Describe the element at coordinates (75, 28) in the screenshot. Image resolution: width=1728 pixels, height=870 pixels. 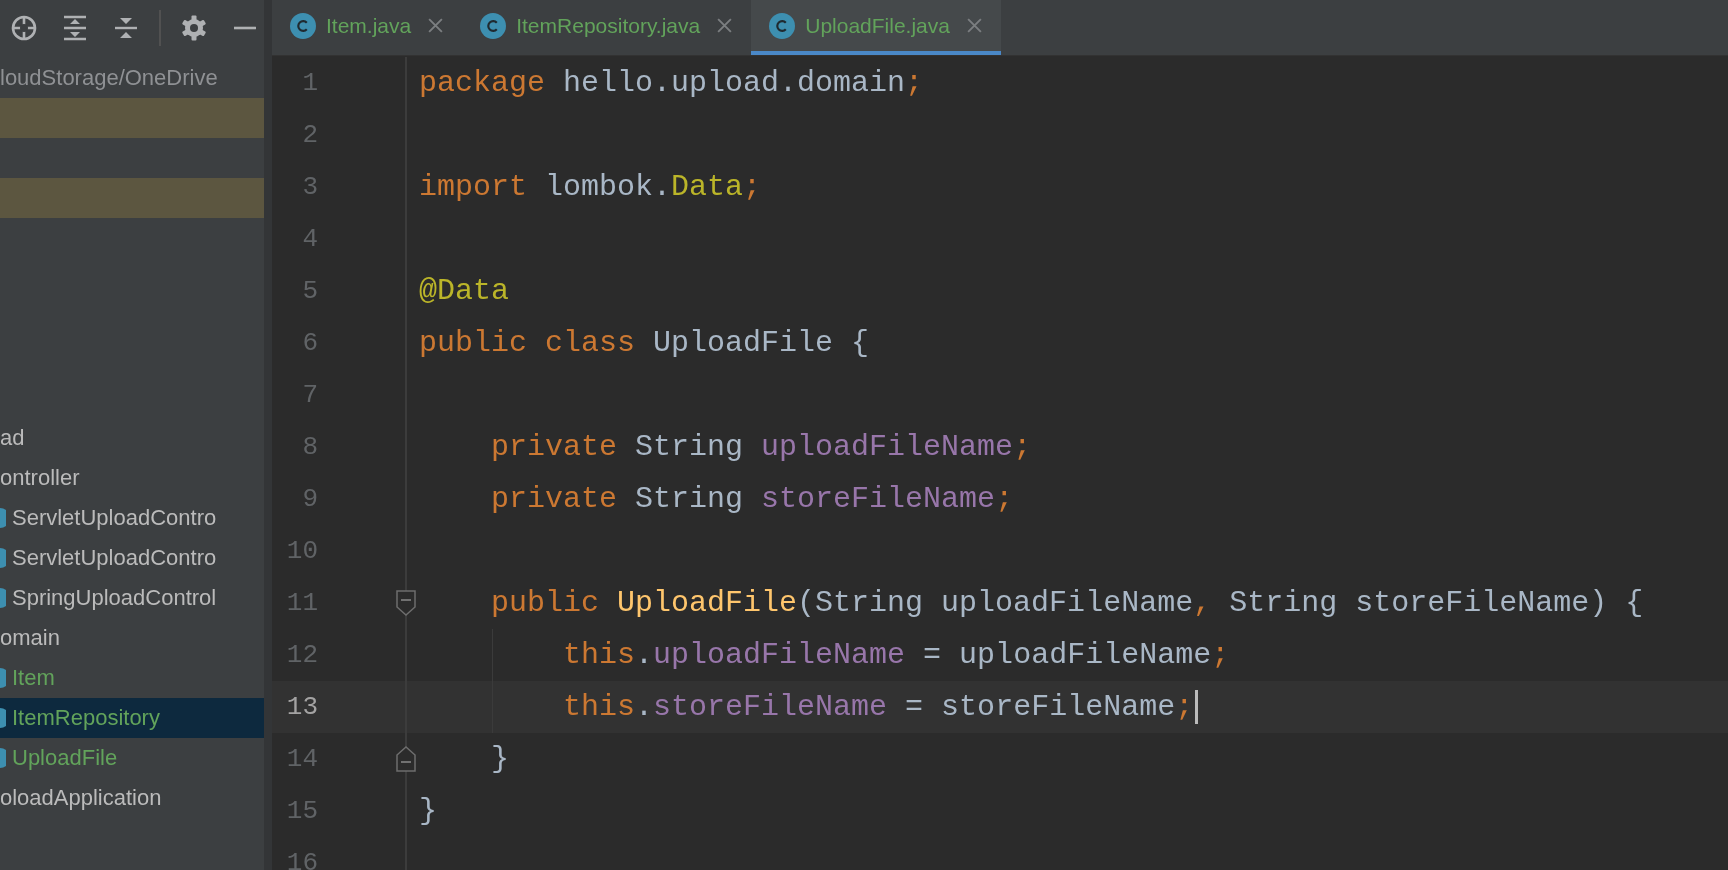
I see `expand-all-icon` at that location.